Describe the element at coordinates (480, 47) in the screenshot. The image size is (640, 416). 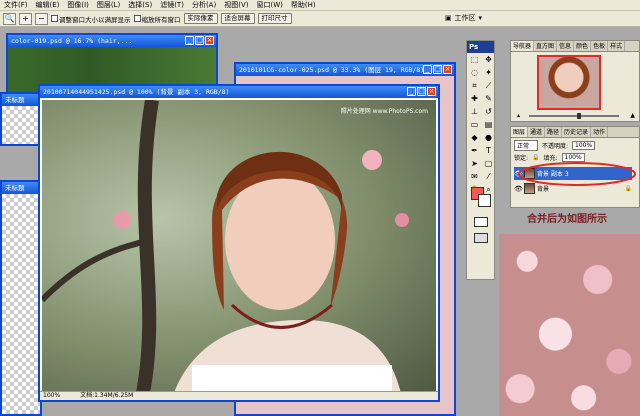
I see `photoshop-logo-icon: Ps` at that location.